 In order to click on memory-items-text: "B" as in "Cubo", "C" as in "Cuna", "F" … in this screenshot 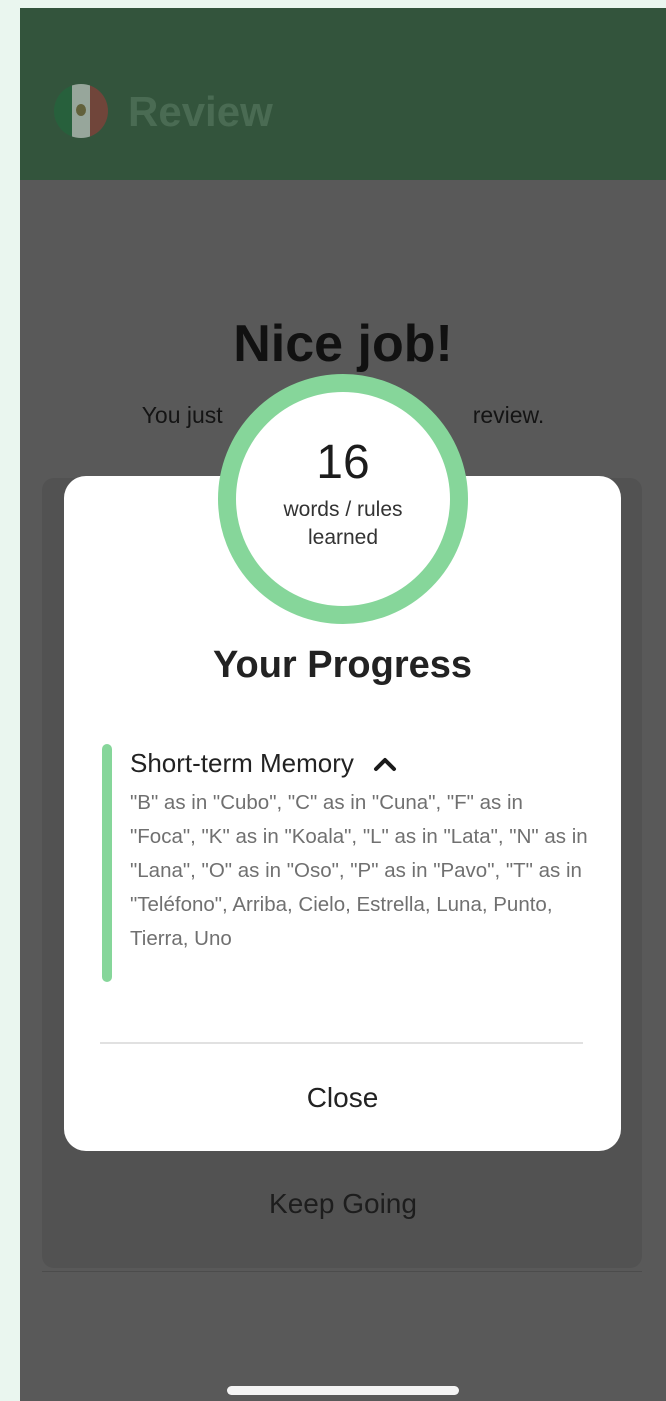, I will do `click(359, 870)`.